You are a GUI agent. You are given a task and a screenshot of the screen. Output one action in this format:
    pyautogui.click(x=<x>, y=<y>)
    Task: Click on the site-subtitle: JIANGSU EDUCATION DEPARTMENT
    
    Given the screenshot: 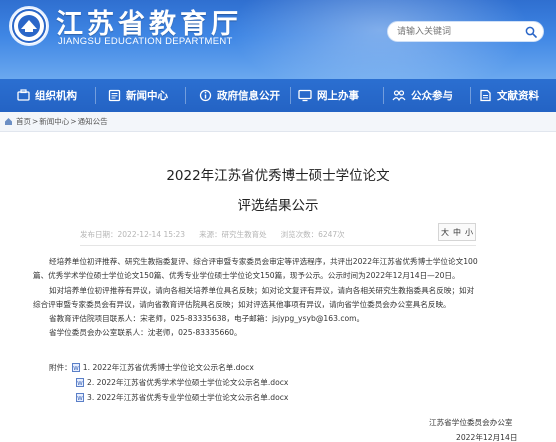 What is the action you would take?
    pyautogui.click(x=145, y=41)
    